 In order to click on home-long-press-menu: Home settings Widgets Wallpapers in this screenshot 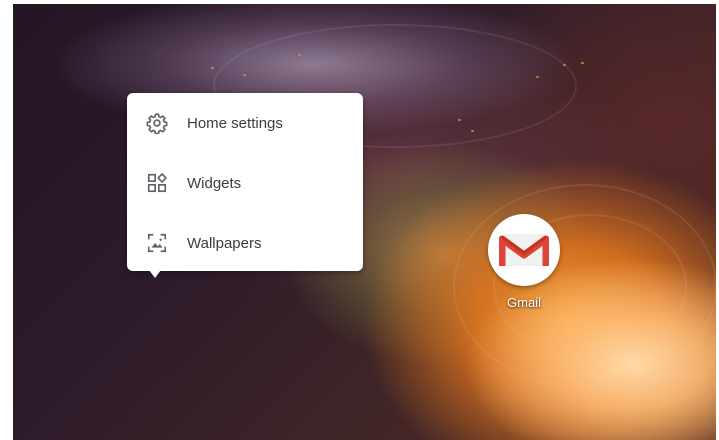, I will do `click(245, 182)`.